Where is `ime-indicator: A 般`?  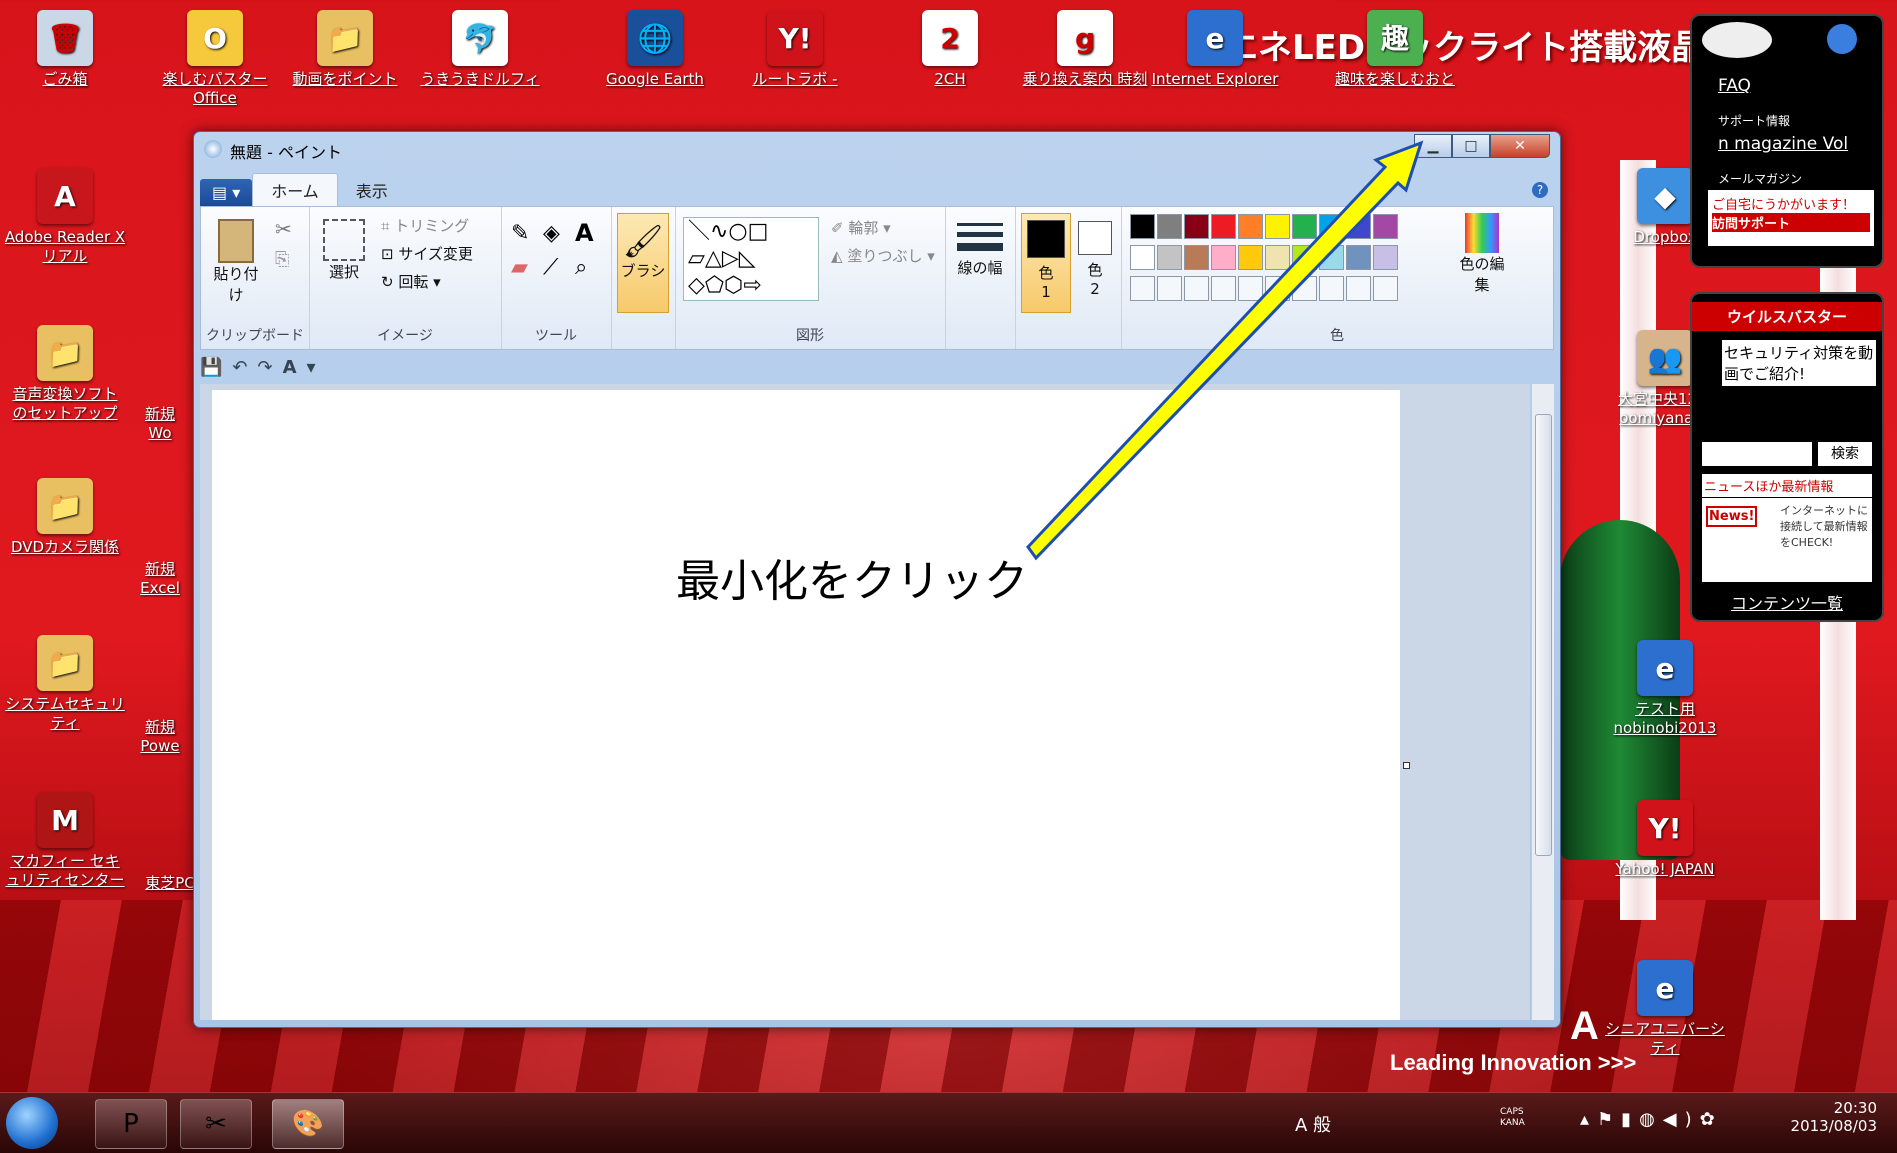
ime-indicator: A 般 is located at coordinates (1313, 1124).